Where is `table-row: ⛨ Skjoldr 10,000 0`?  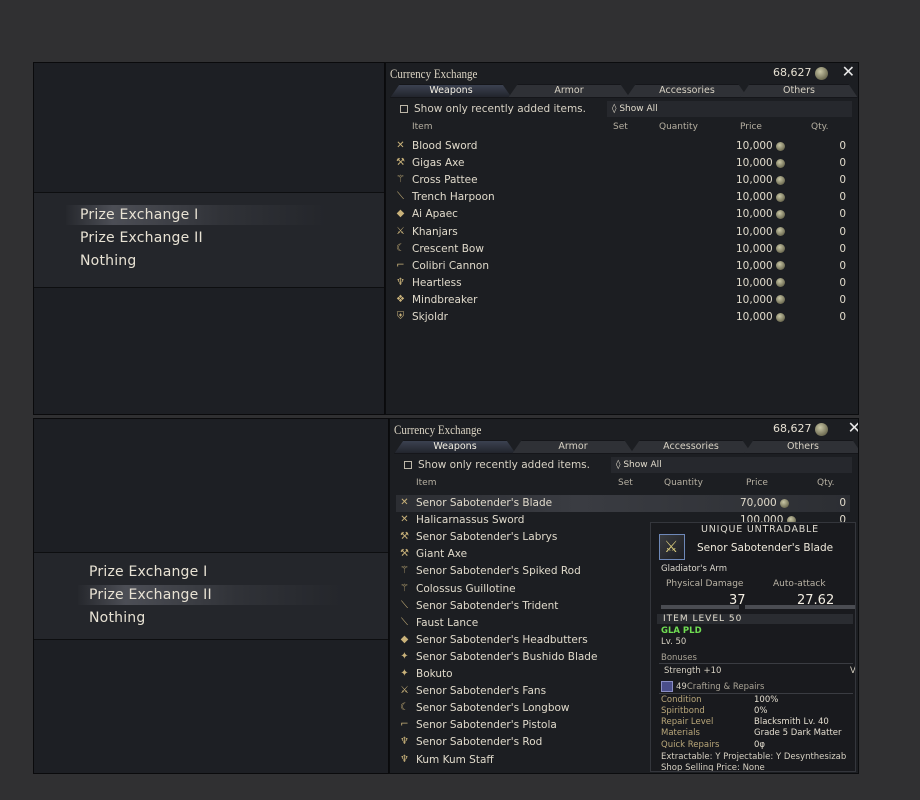 table-row: ⛨ Skjoldr 10,000 0 is located at coordinates (621, 317).